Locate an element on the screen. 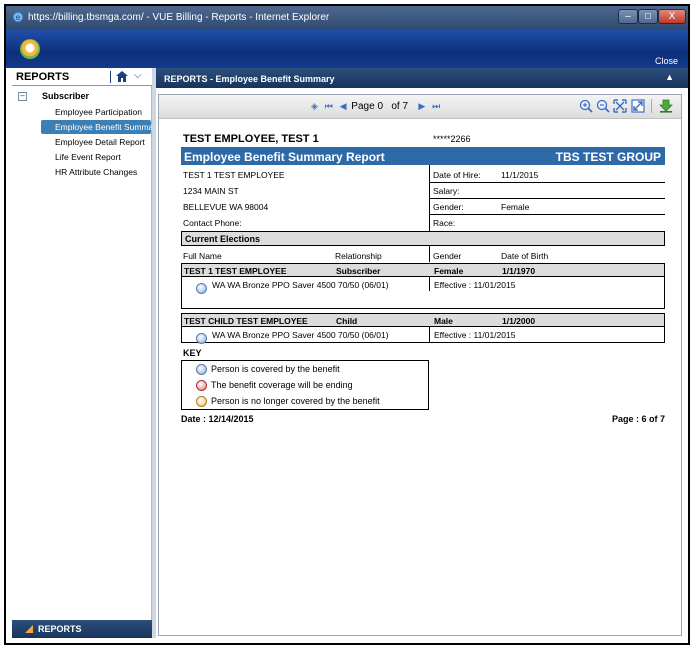  app-header: Close is located at coordinates (347, 49).